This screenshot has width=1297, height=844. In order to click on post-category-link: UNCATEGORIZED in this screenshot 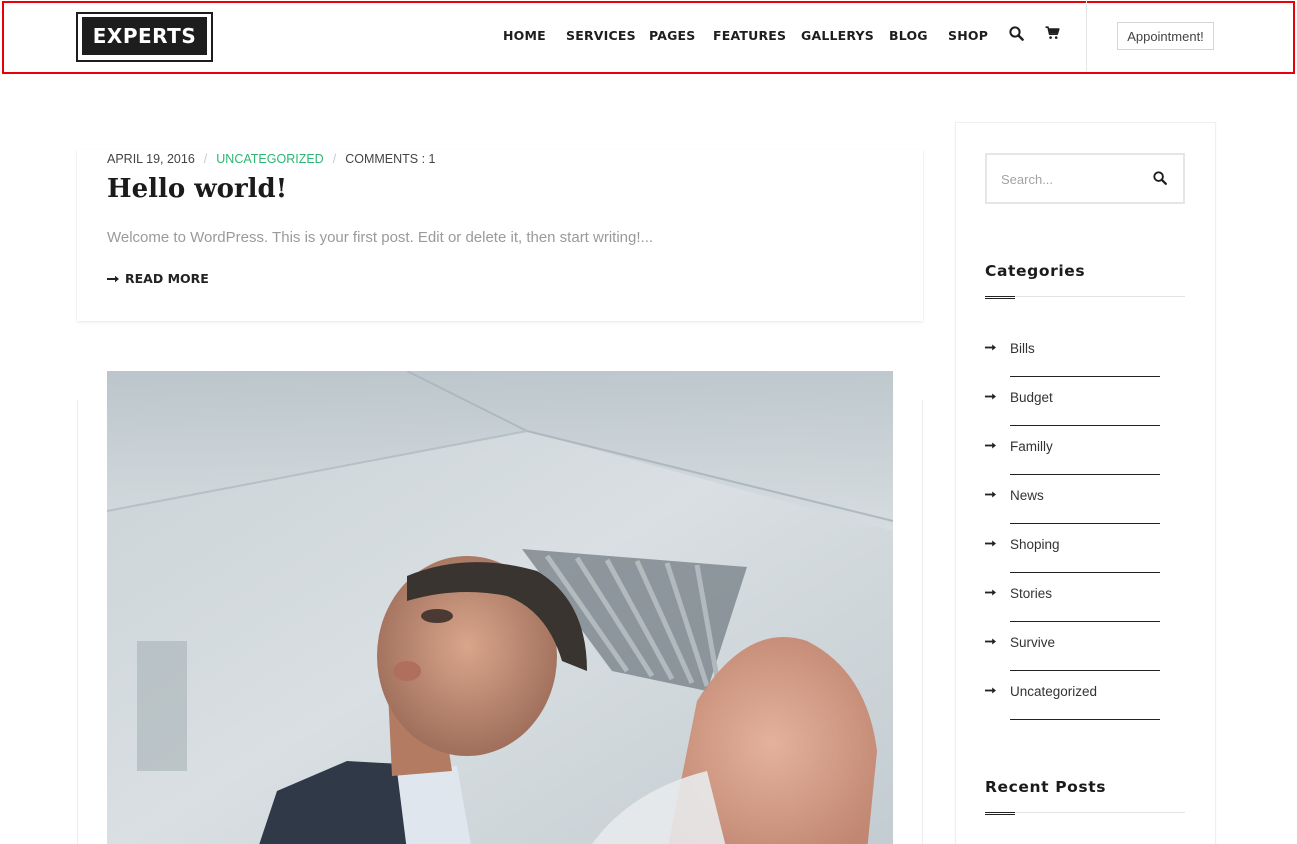, I will do `click(269, 159)`.